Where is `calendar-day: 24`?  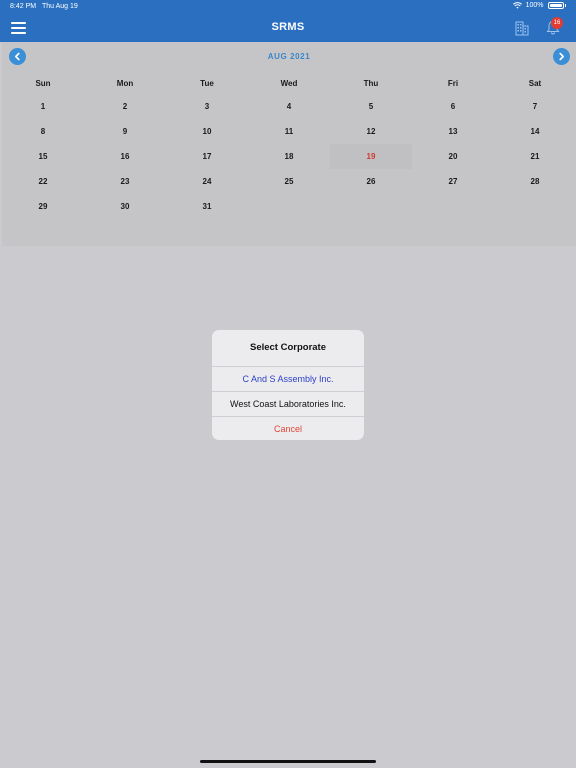
calendar-day: 24 is located at coordinates (207, 181).